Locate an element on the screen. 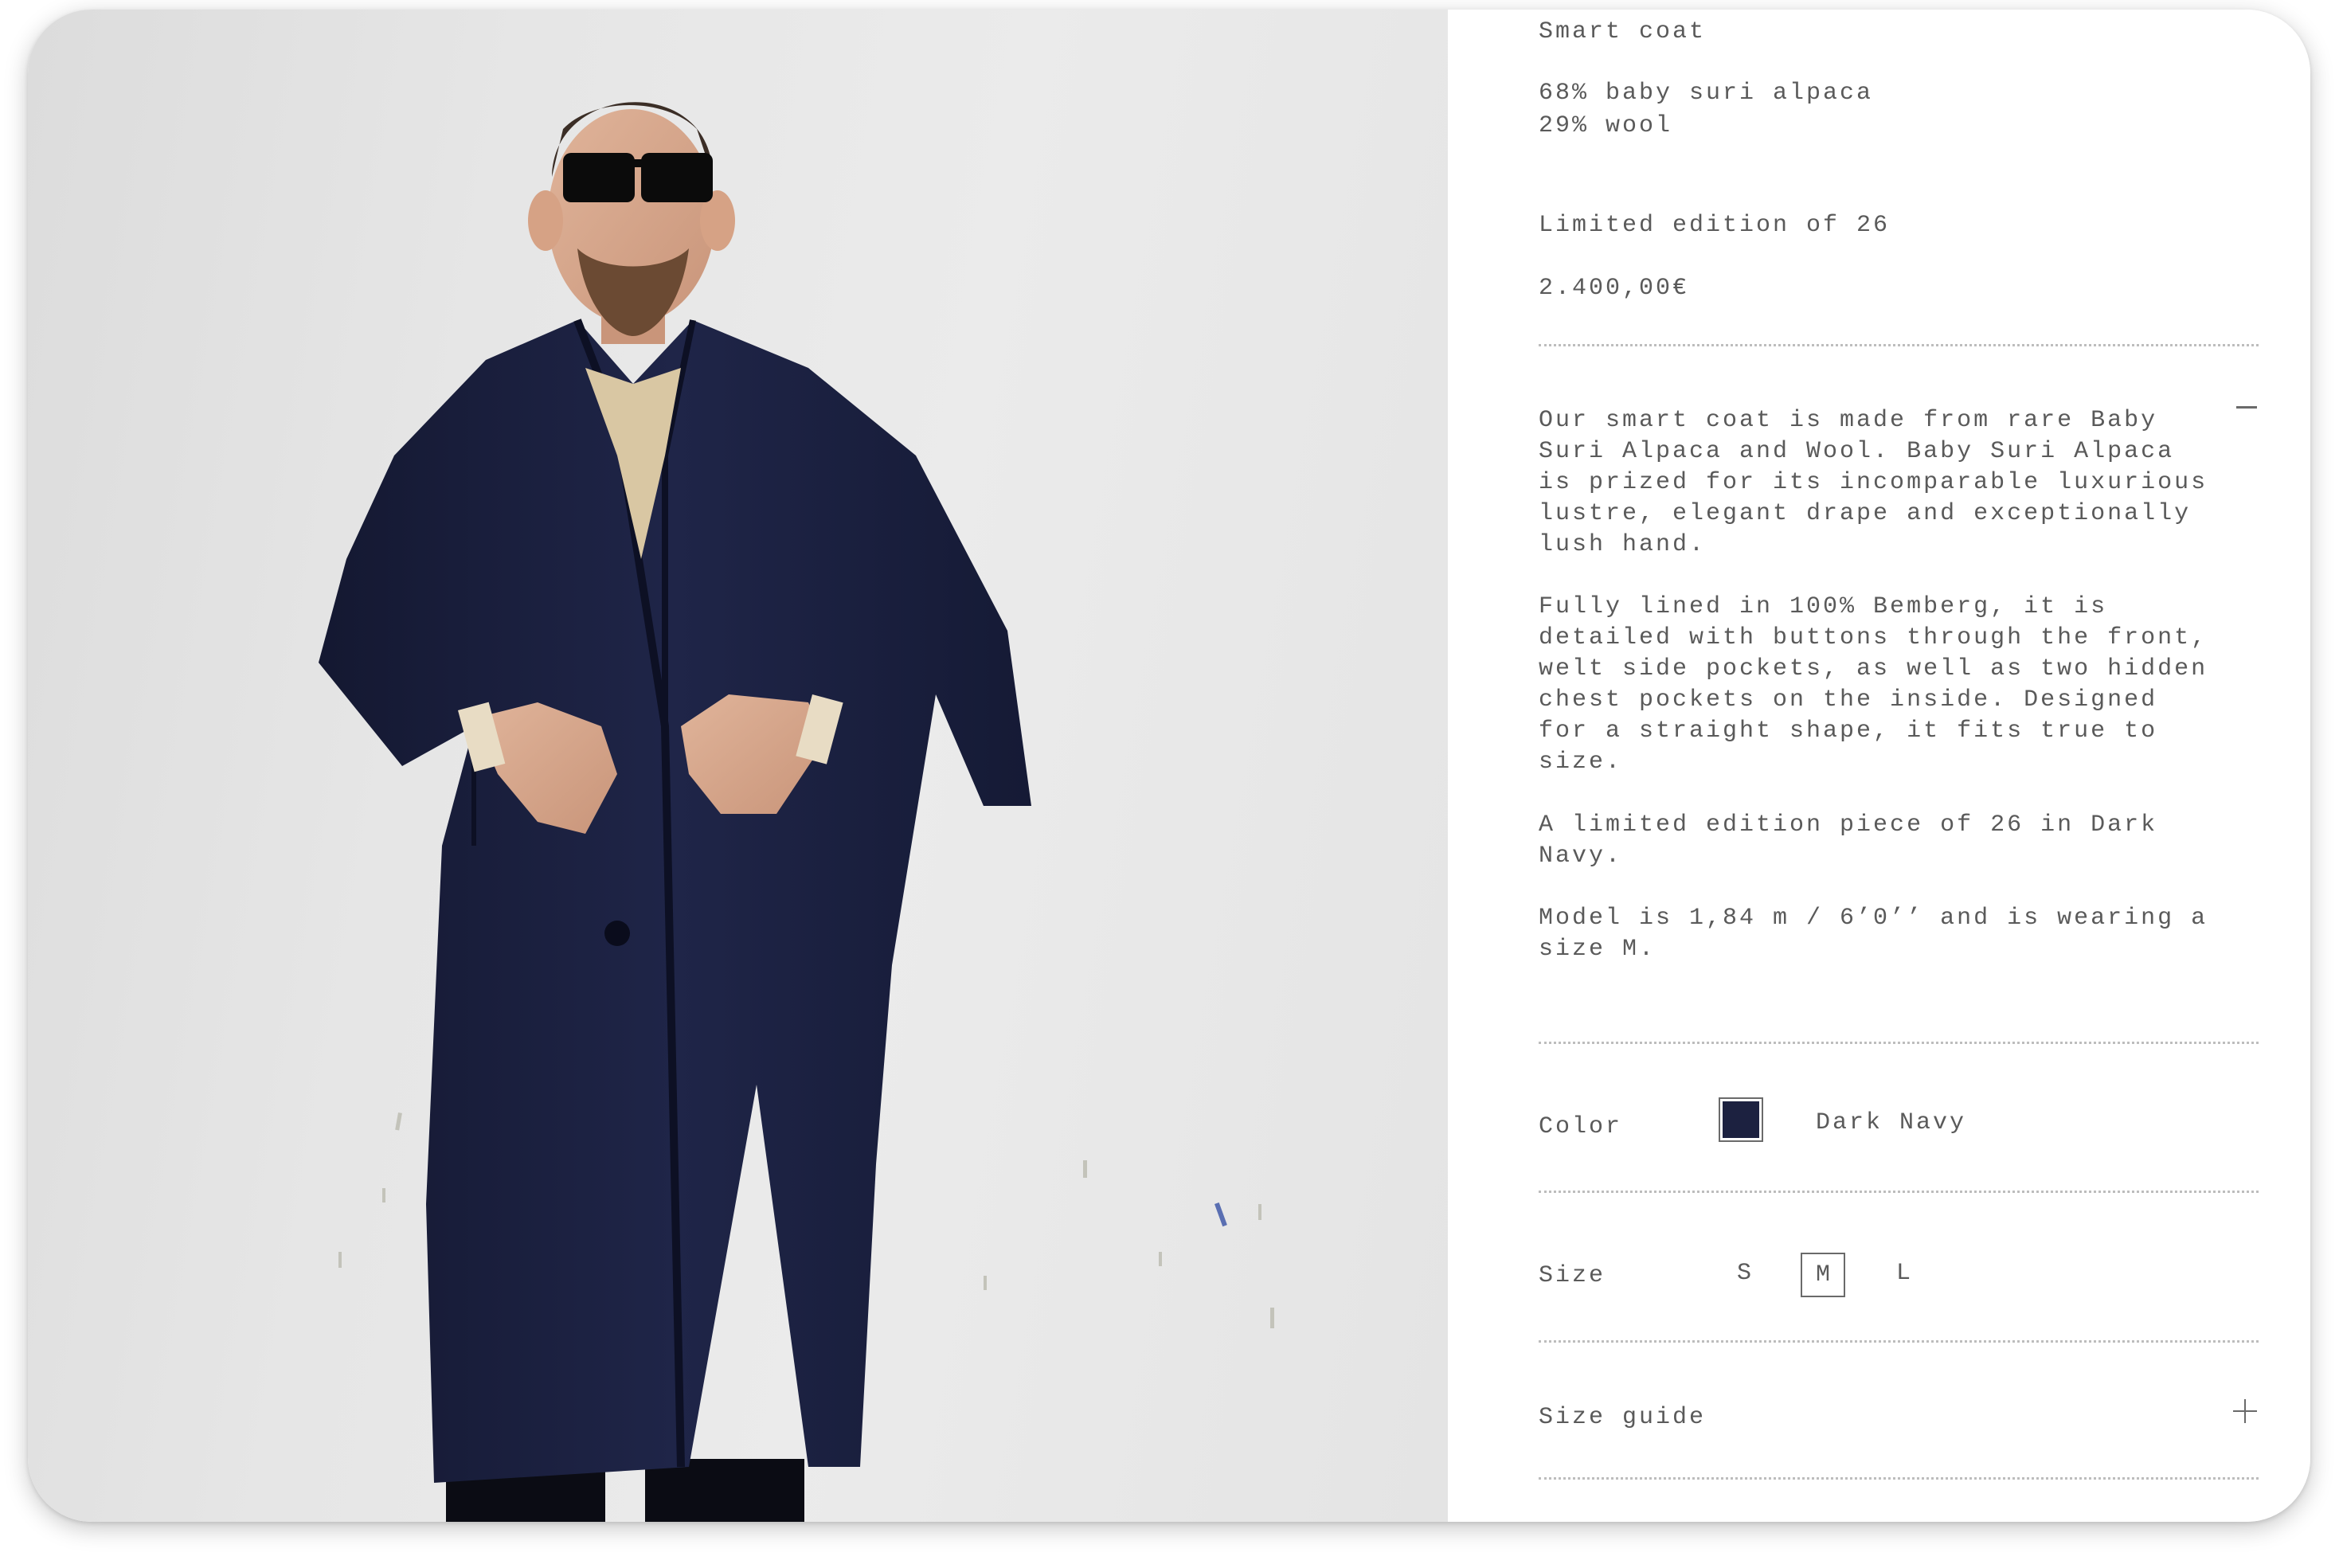  color-label: Color is located at coordinates (1581, 1126).